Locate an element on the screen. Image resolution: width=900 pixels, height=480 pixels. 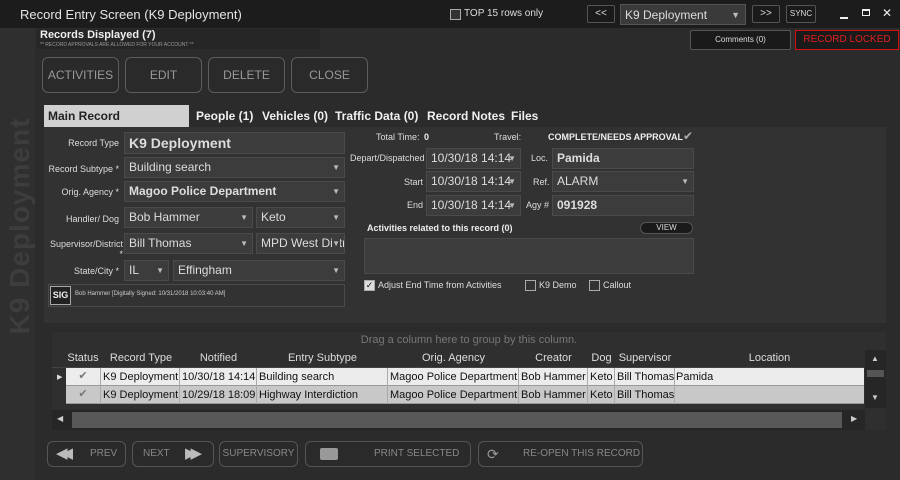
view-activities-button: VIEW is located at coordinates (666, 228).